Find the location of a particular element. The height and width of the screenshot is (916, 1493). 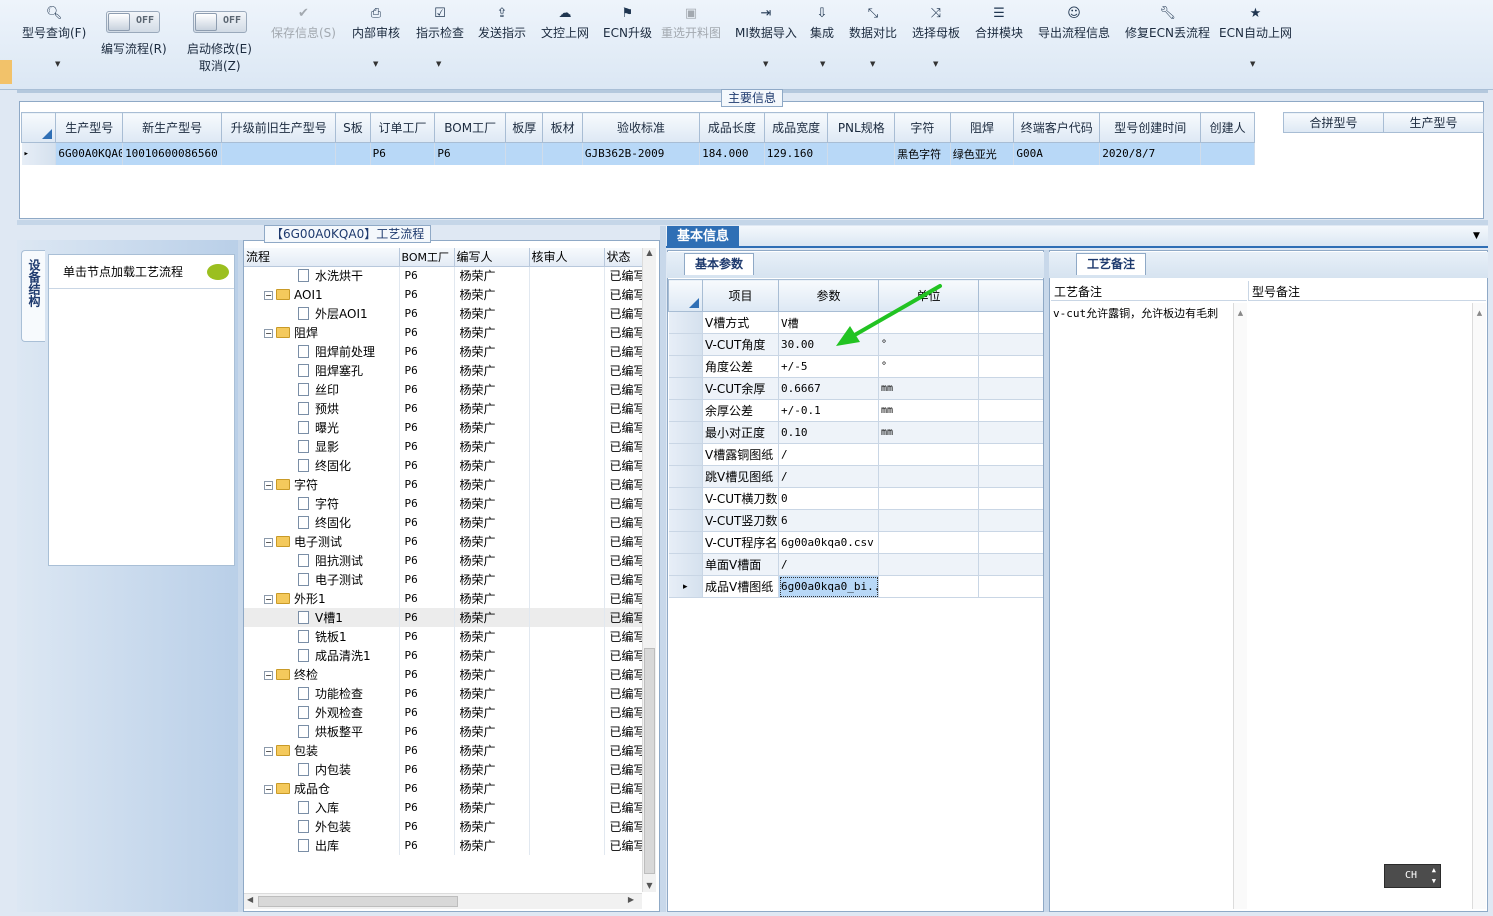

dropdown-arrow-icon: ▼ is located at coordinates (1476, 236).